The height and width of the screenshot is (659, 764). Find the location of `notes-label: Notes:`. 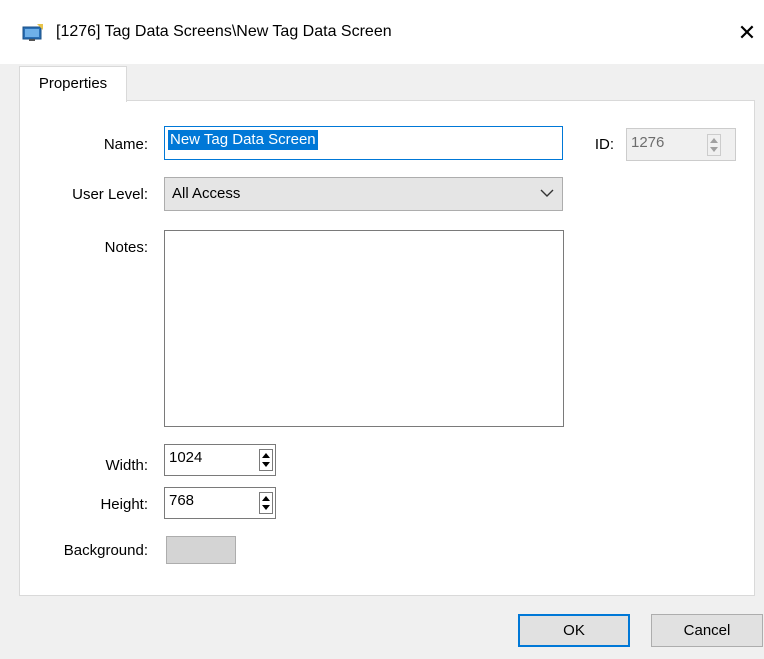

notes-label: Notes: is located at coordinates (126, 247).